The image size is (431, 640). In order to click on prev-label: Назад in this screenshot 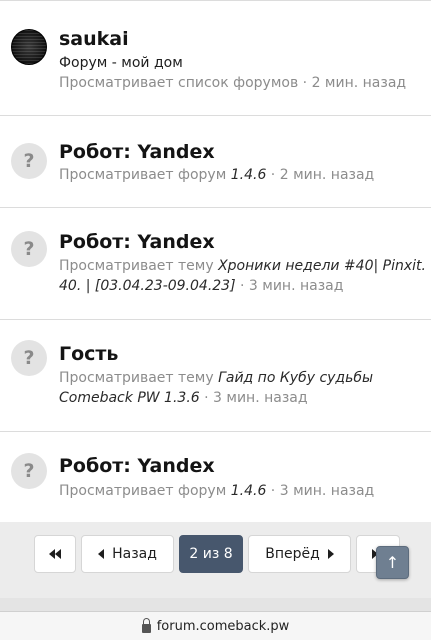, I will do `click(134, 554)`.